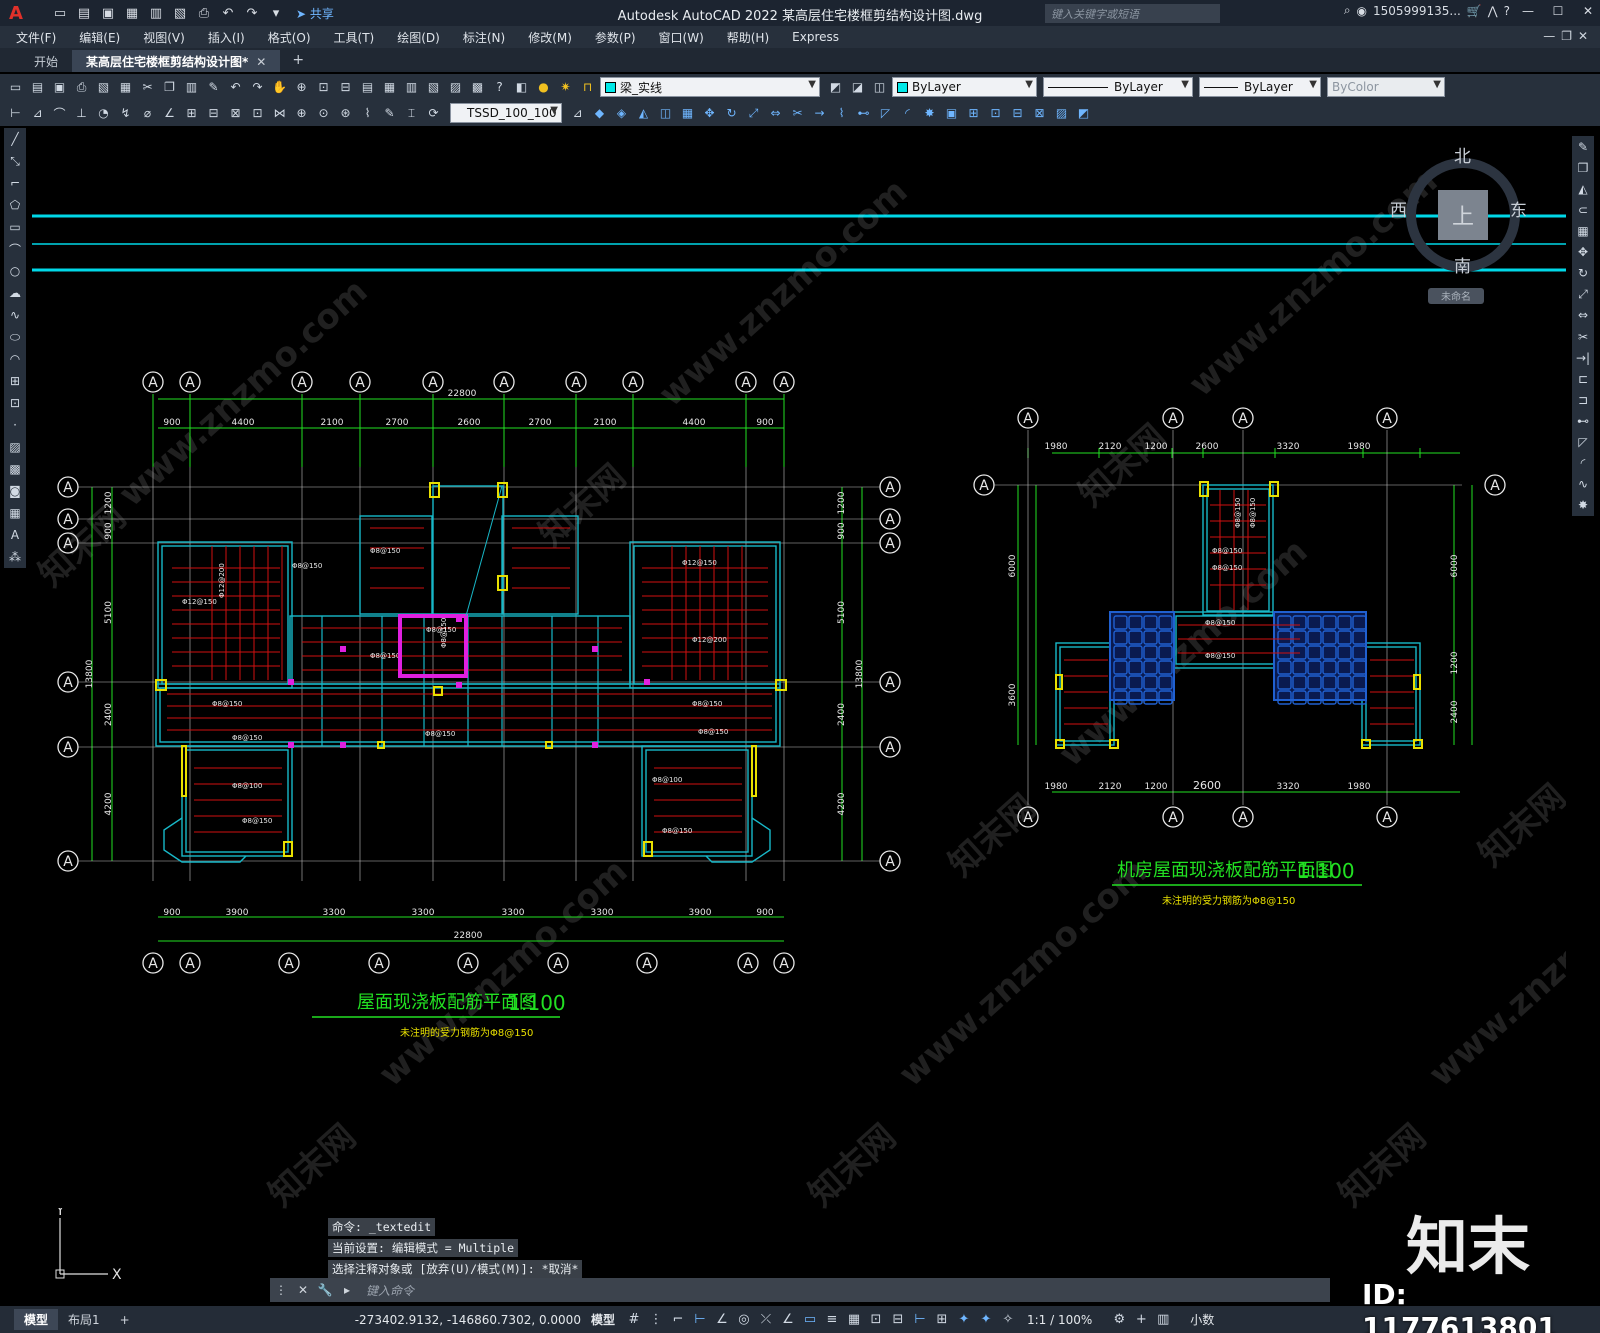 The image size is (1600, 1333). What do you see at coordinates (281, 1290) in the screenshot?
I see `grip-handle-icon: ⋮` at bounding box center [281, 1290].